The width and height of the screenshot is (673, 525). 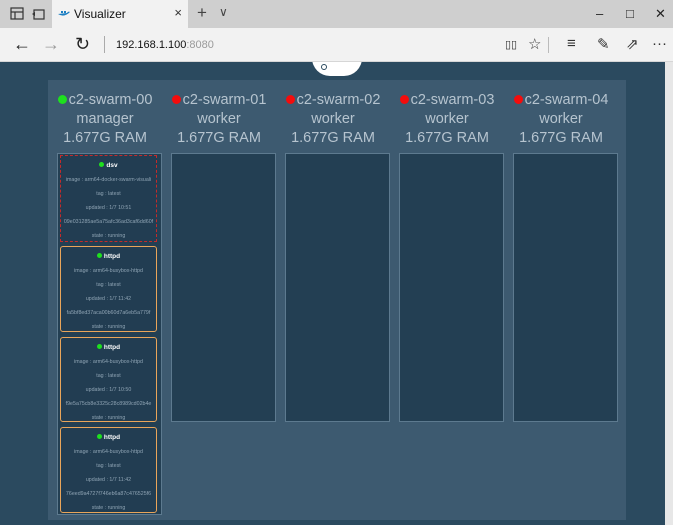 What do you see at coordinates (108, 165) in the screenshot?
I see `container-name: dsv` at bounding box center [108, 165].